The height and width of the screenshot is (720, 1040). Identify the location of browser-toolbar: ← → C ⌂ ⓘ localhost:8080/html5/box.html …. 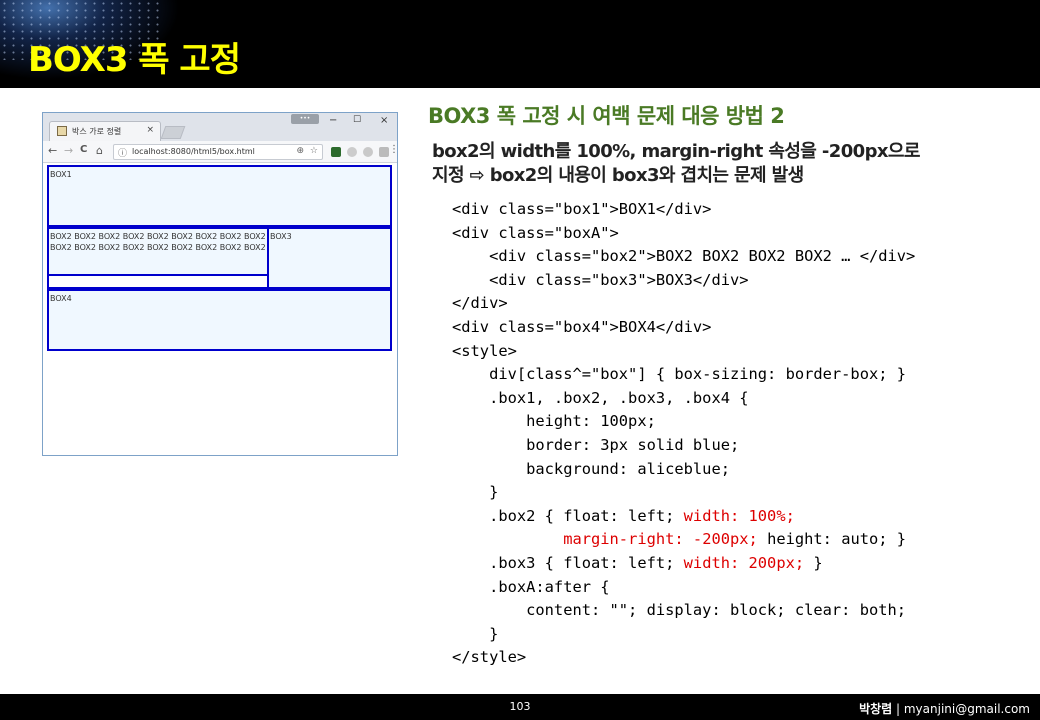
(221, 152).